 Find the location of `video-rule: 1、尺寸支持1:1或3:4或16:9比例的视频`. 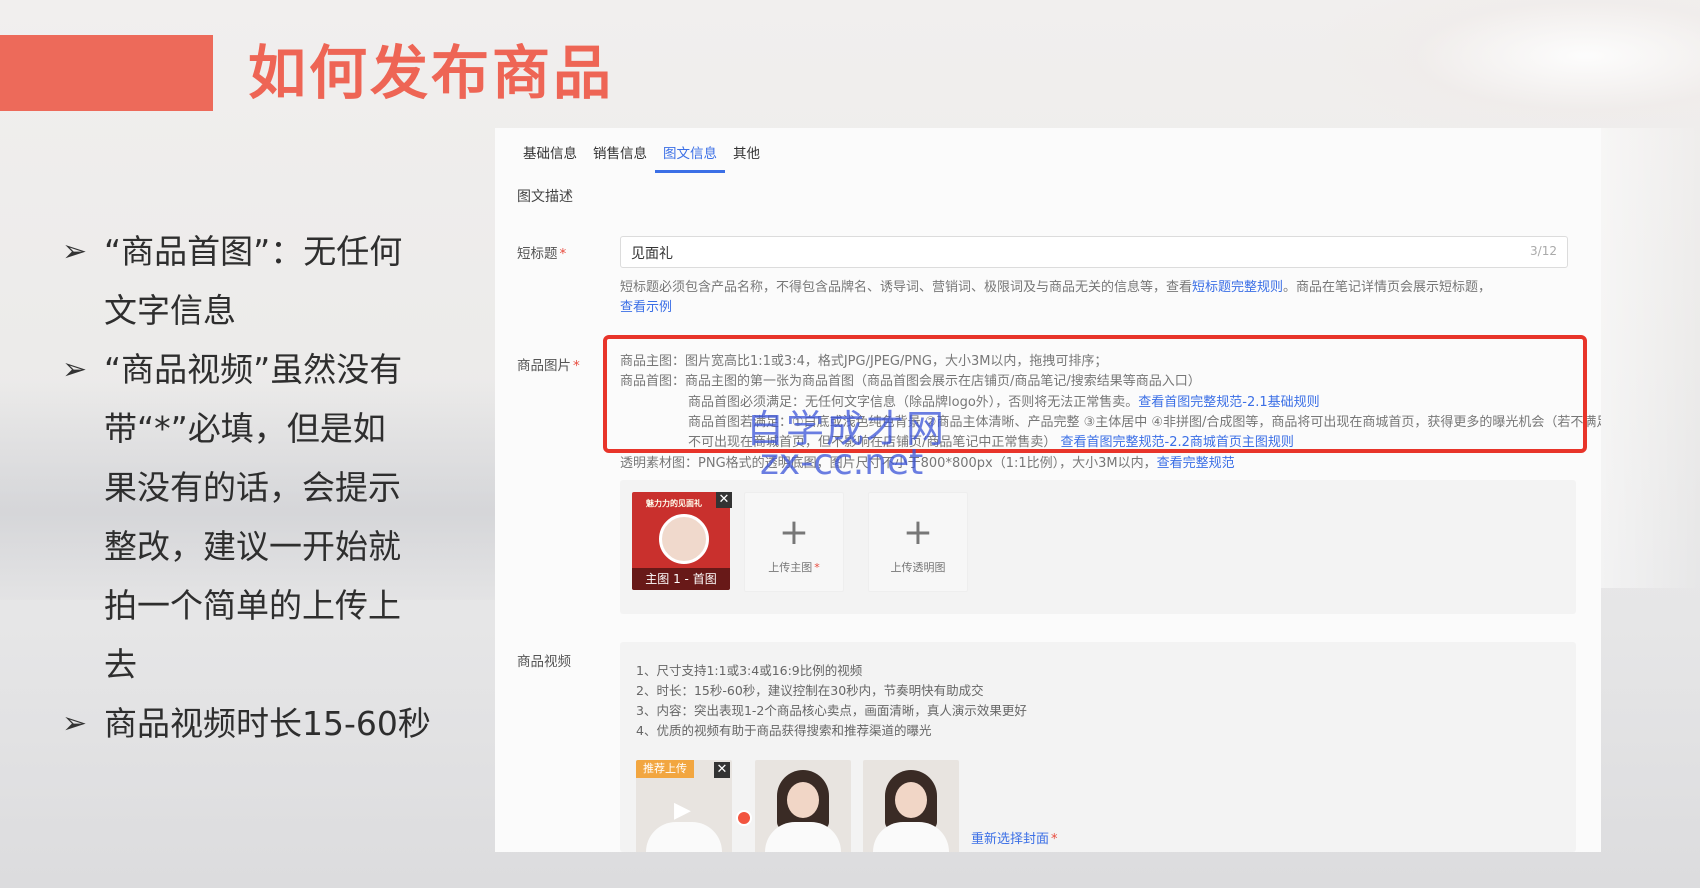

video-rule: 1、尺寸支持1:1或3:4或16:9比例的视频 is located at coordinates (749, 670).